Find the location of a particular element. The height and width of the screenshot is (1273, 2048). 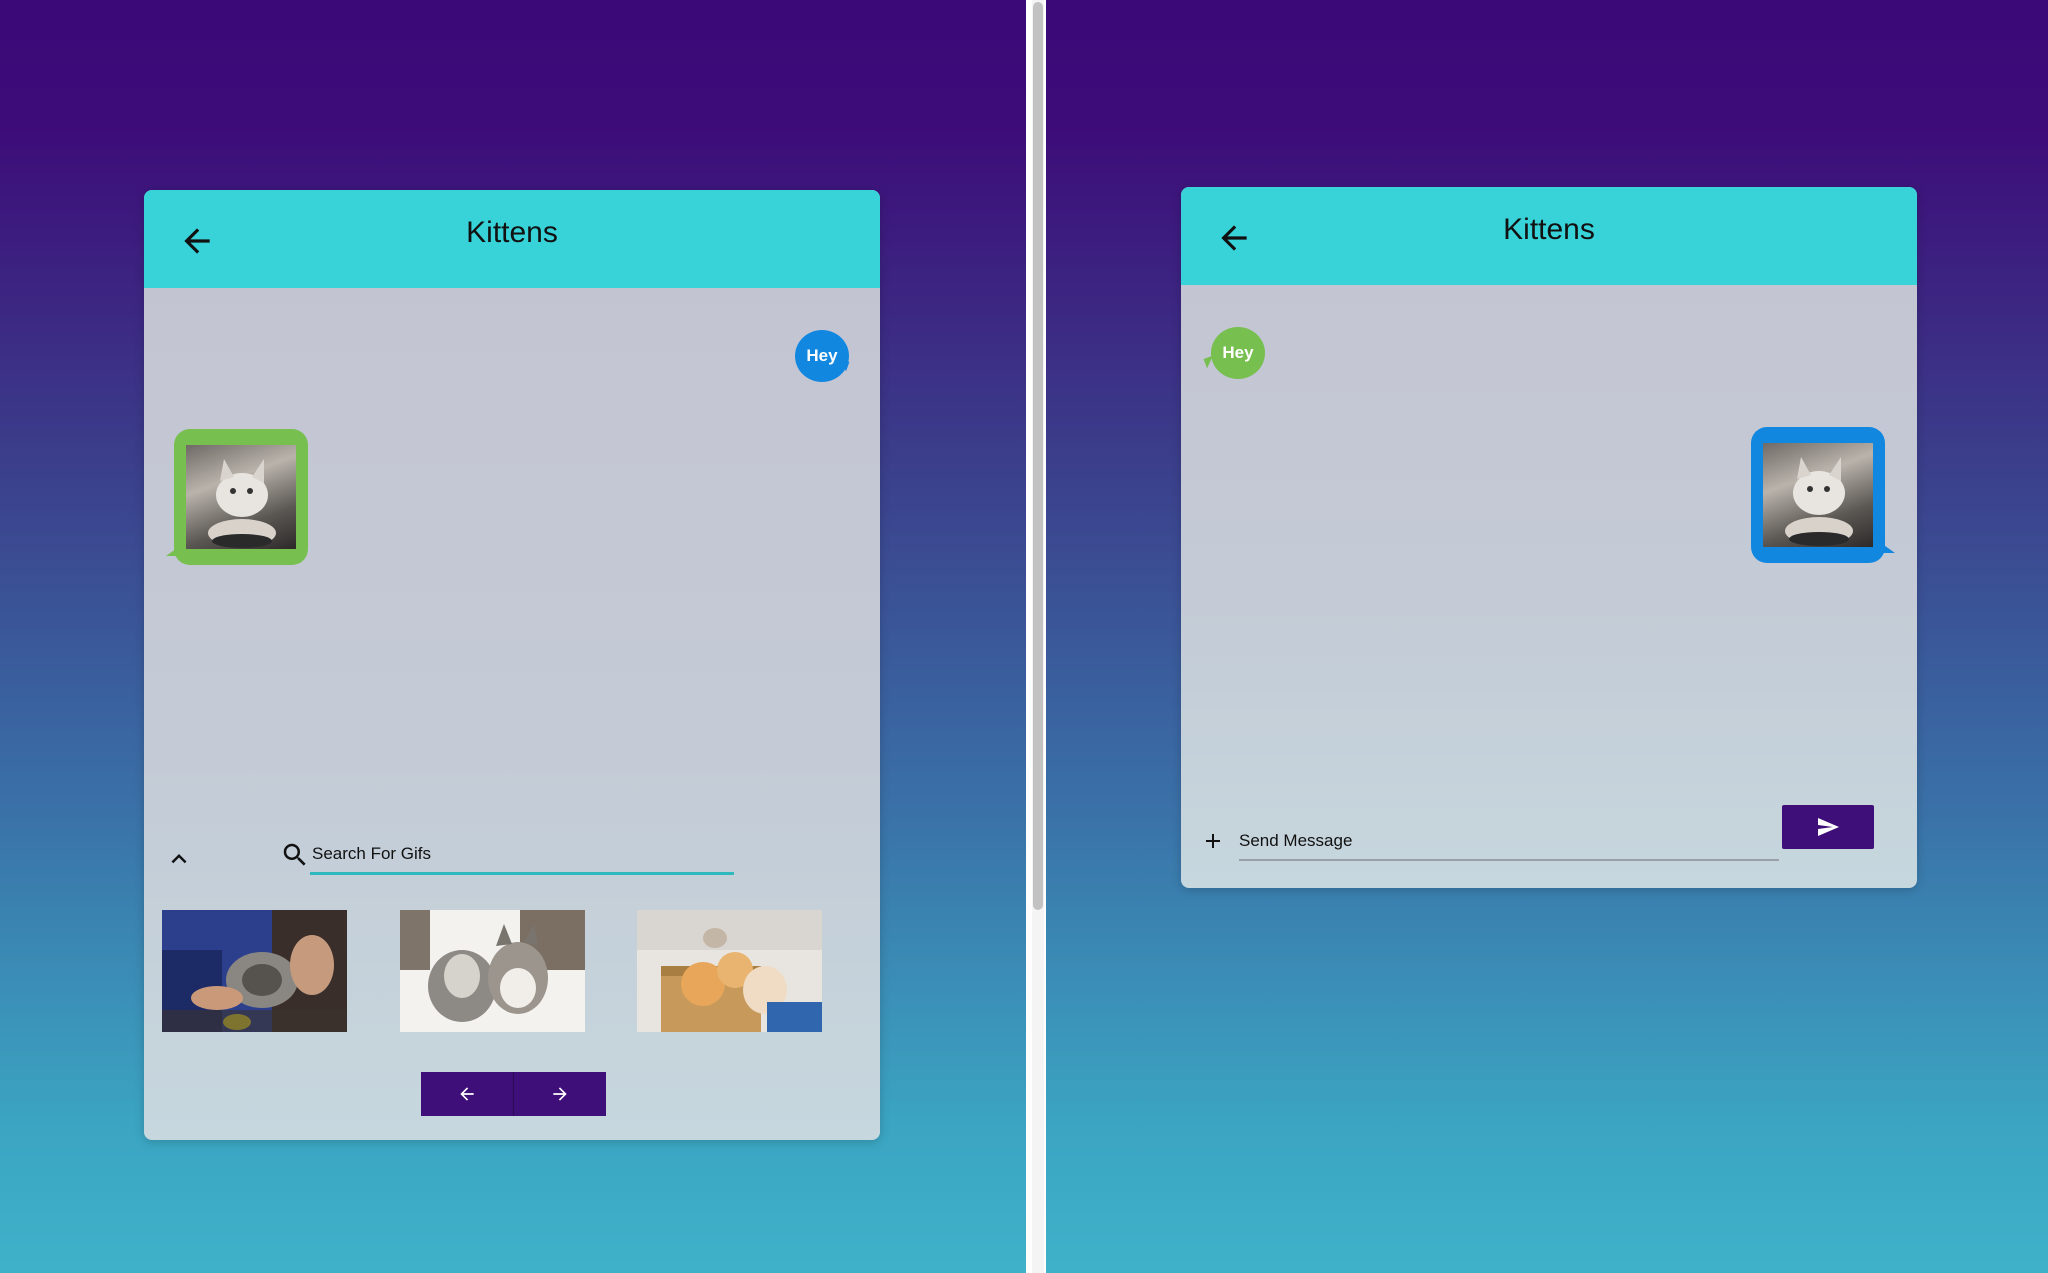

arrow-right-icon is located at coordinates (560, 1094).